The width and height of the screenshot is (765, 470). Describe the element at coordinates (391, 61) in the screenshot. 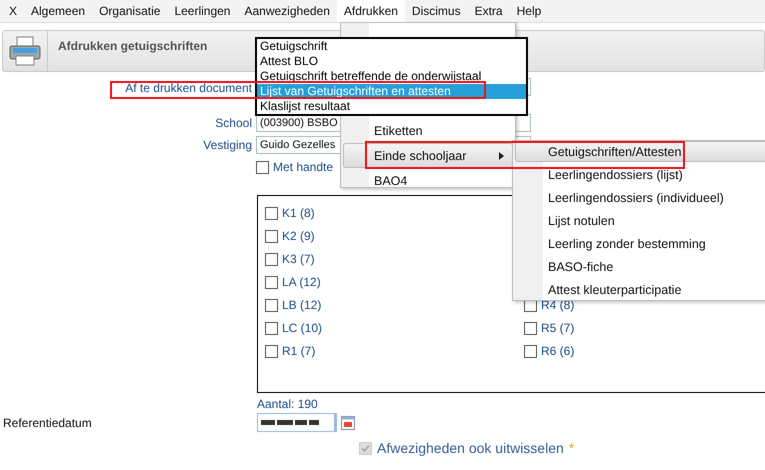

I see `dropdown-option: Attest BLO` at that location.